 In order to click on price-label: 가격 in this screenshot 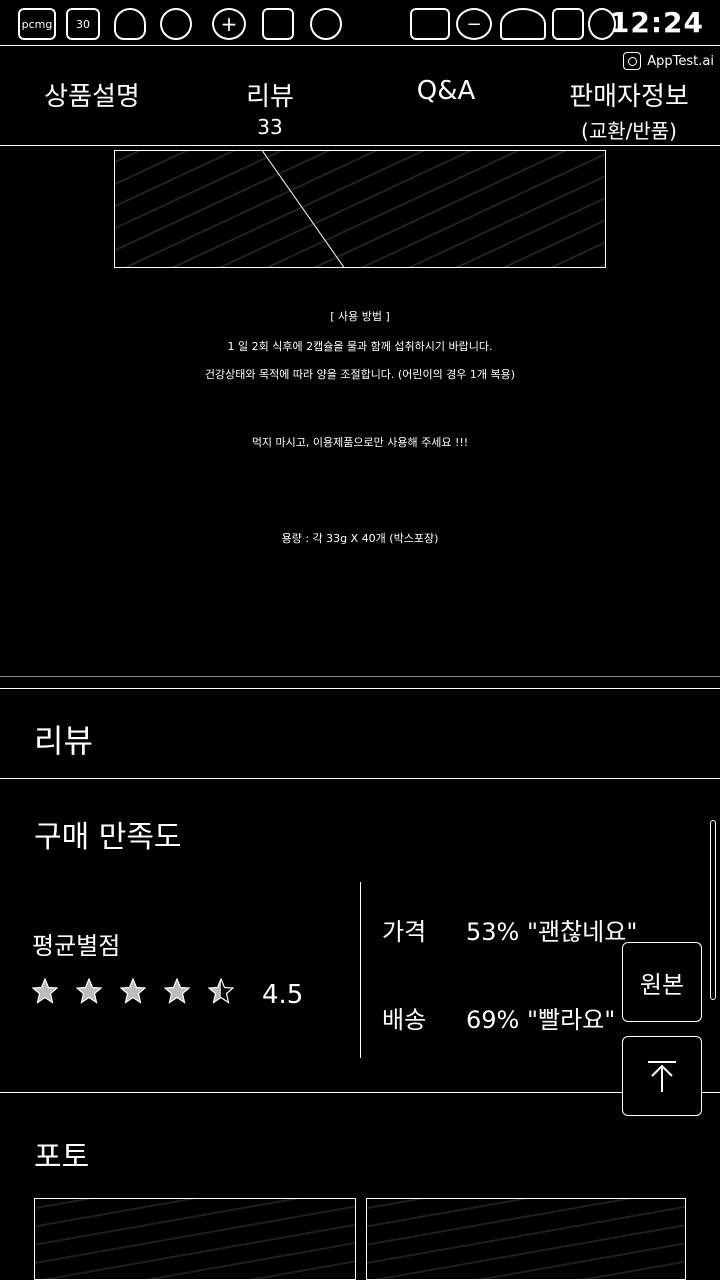, I will do `click(404, 932)`.